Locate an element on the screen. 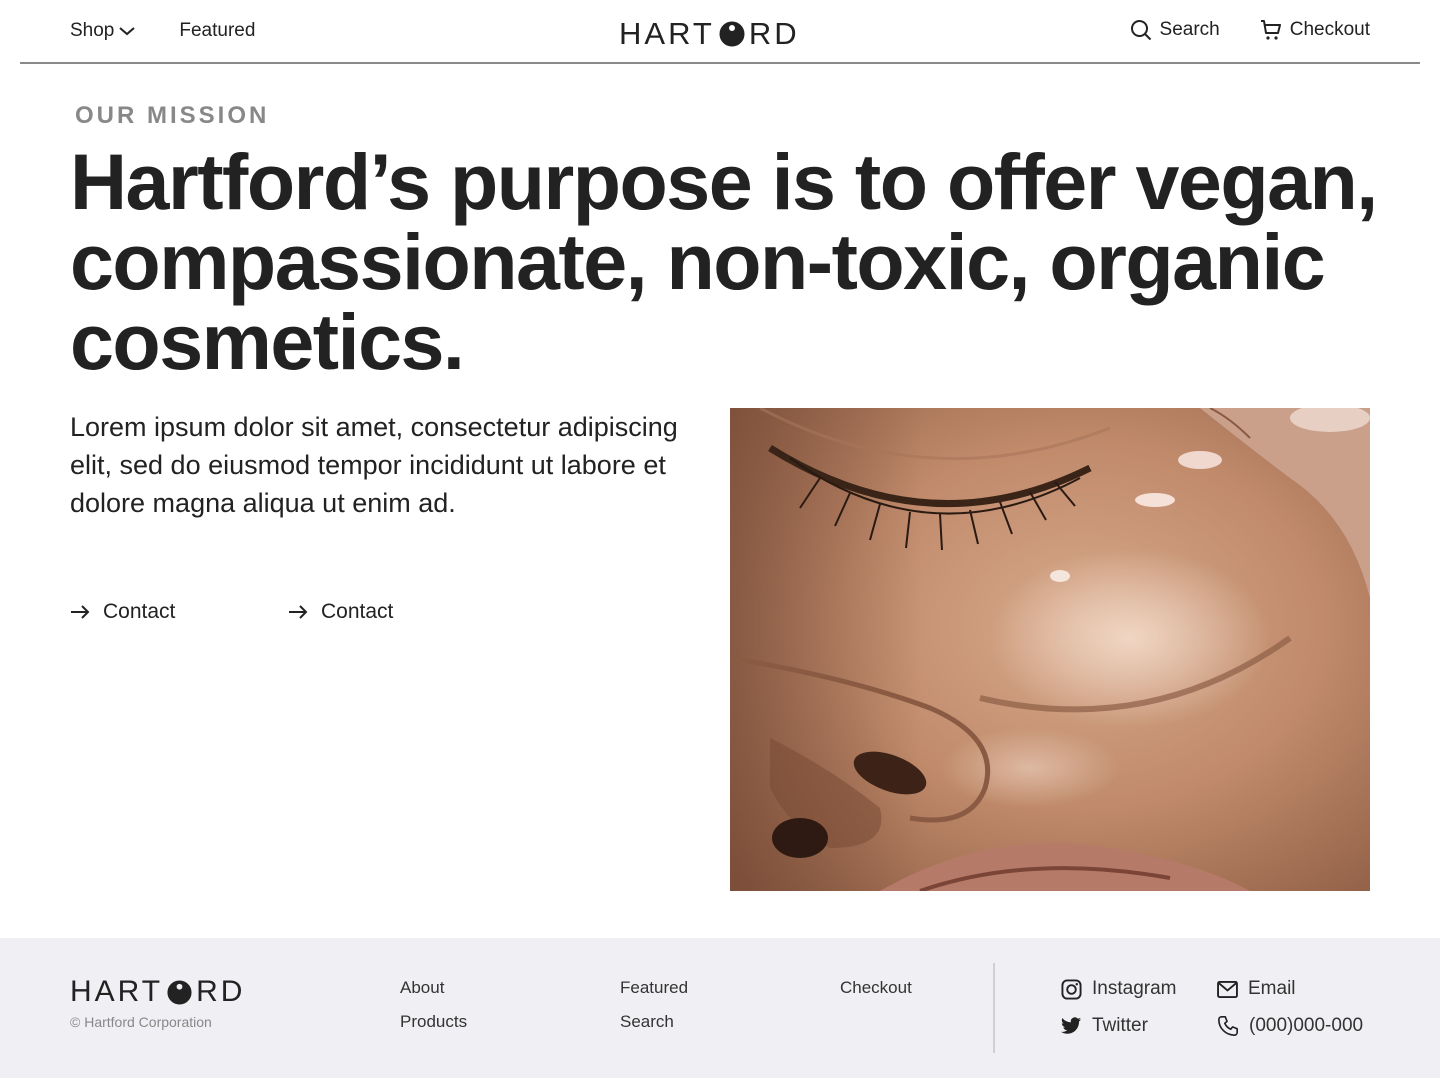  site-header: Shop Featured HART RD Search Checkout is located at coordinates (720, 32).